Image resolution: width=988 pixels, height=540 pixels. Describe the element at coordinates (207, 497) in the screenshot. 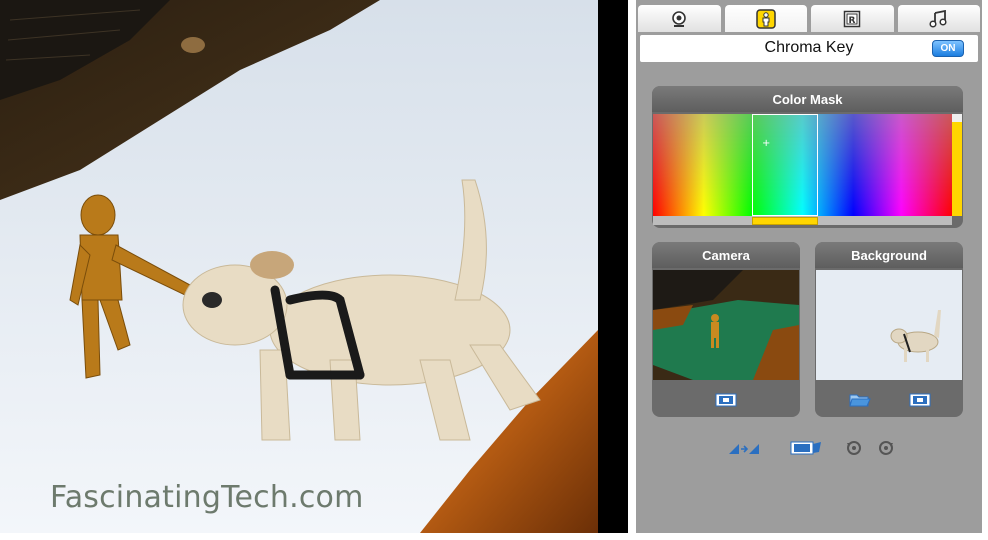

I see `watermark-text: FascinatingTech.com` at that location.